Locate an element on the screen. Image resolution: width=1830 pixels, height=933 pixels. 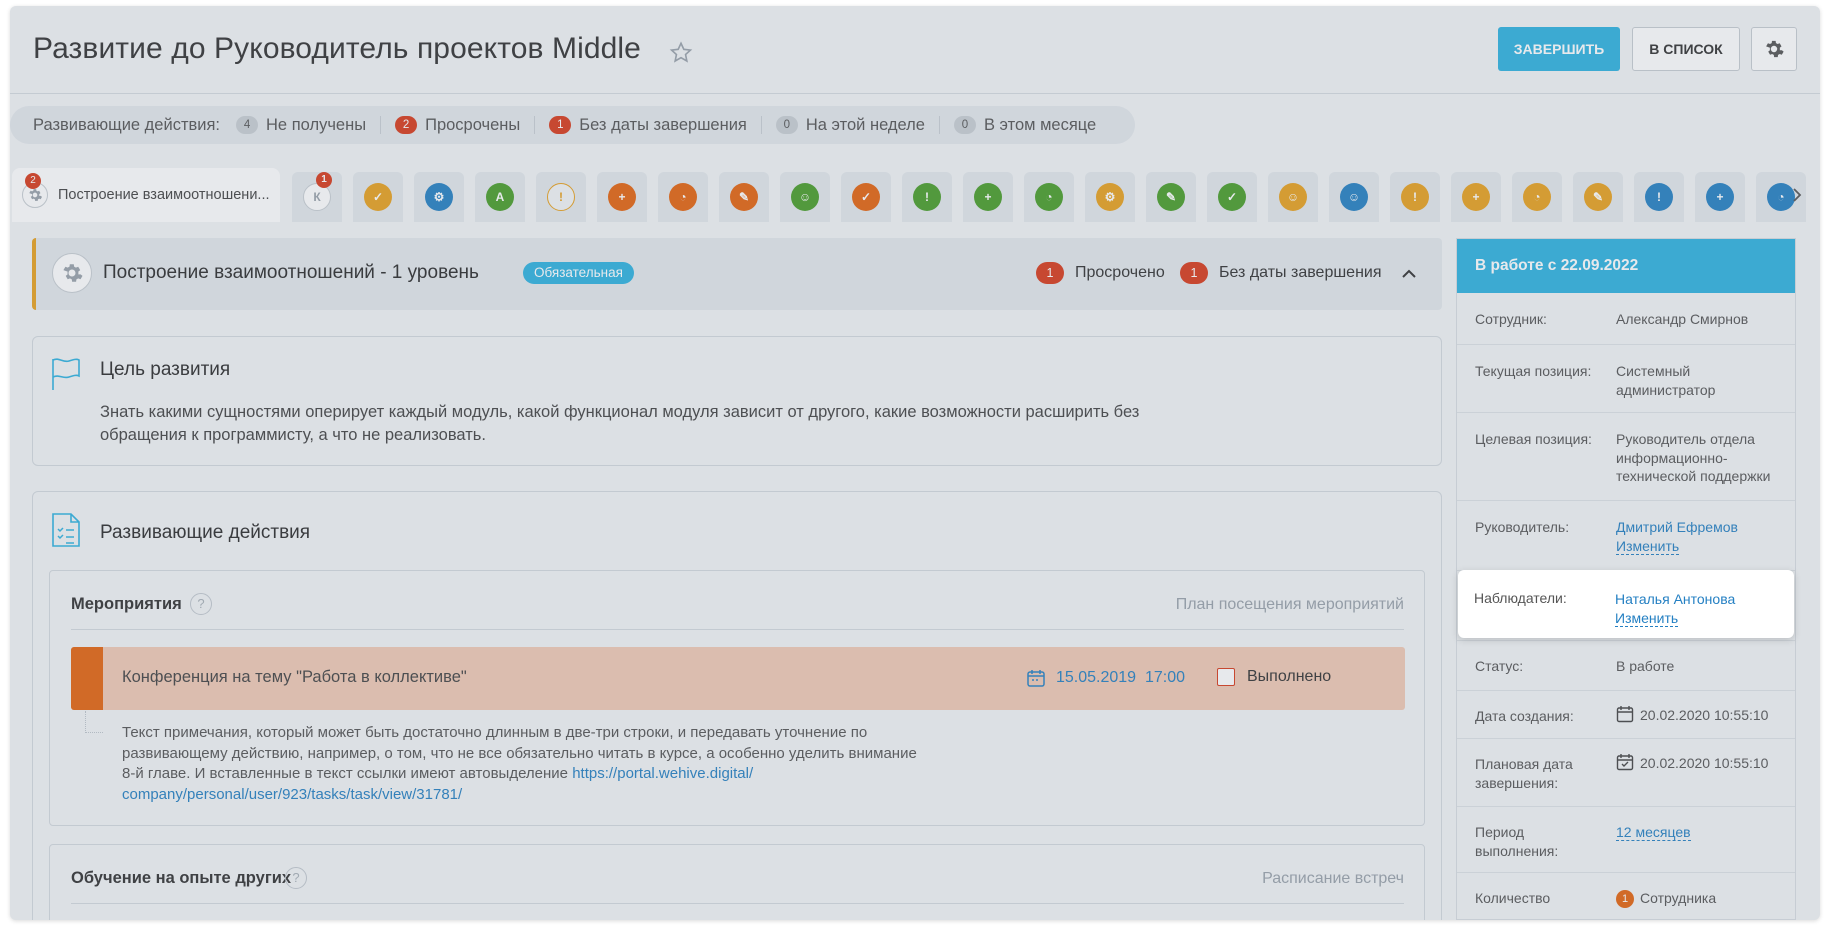
row-period: Период выполнения: 12 месяцев is located at coordinates (1626, 840).